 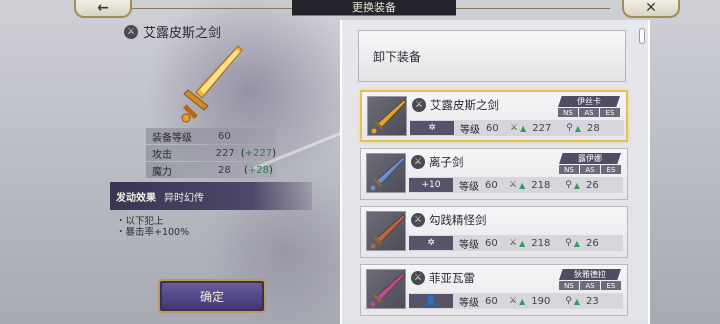 I want to click on weapon-name-row: ⚔ 艾露皮斯之剑, so click(x=455, y=105).